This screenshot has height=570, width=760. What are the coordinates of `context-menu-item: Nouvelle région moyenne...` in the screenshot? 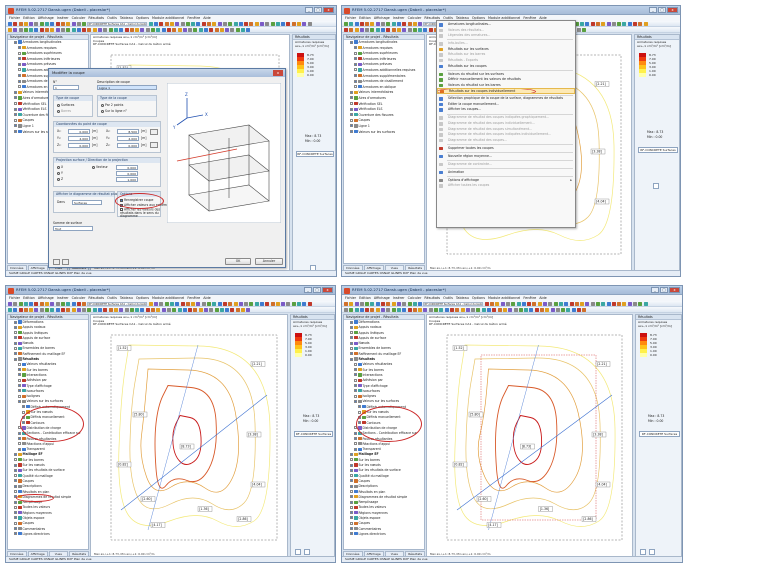 It's located at (506, 157).